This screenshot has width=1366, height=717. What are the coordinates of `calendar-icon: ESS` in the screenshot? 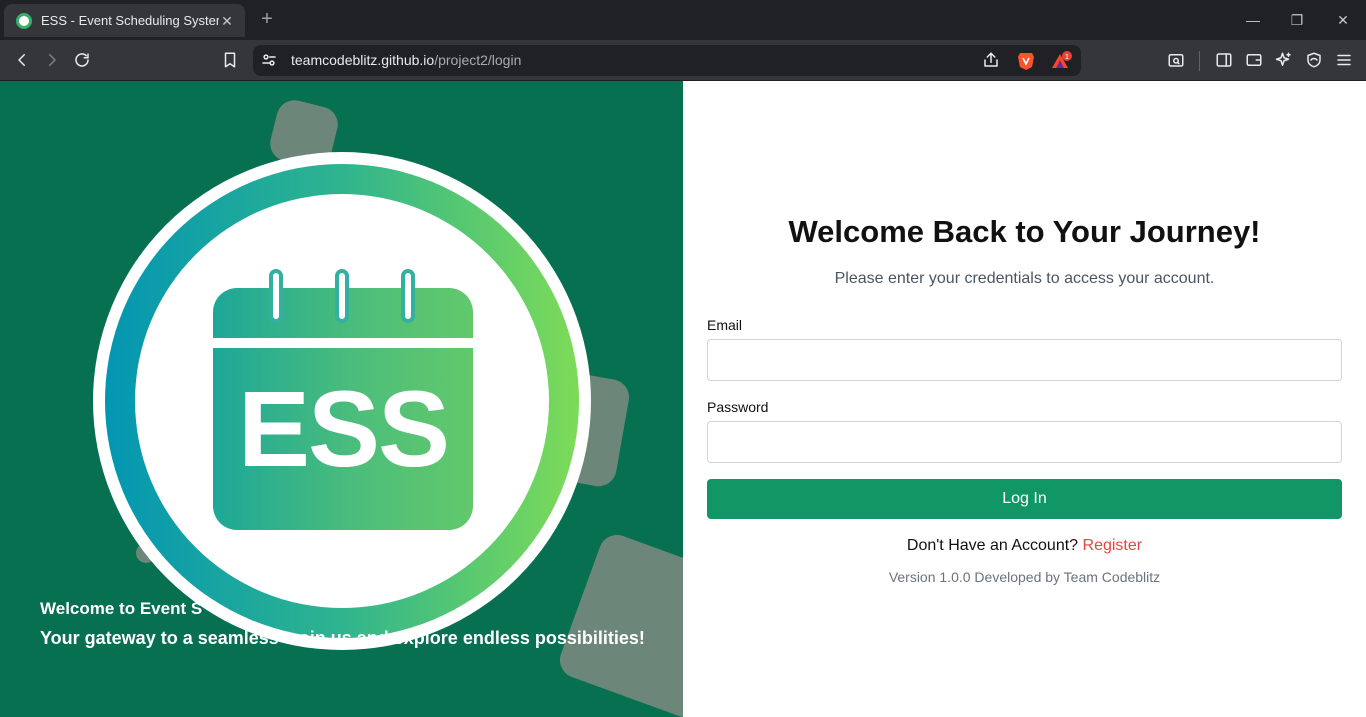 It's located at (343, 409).